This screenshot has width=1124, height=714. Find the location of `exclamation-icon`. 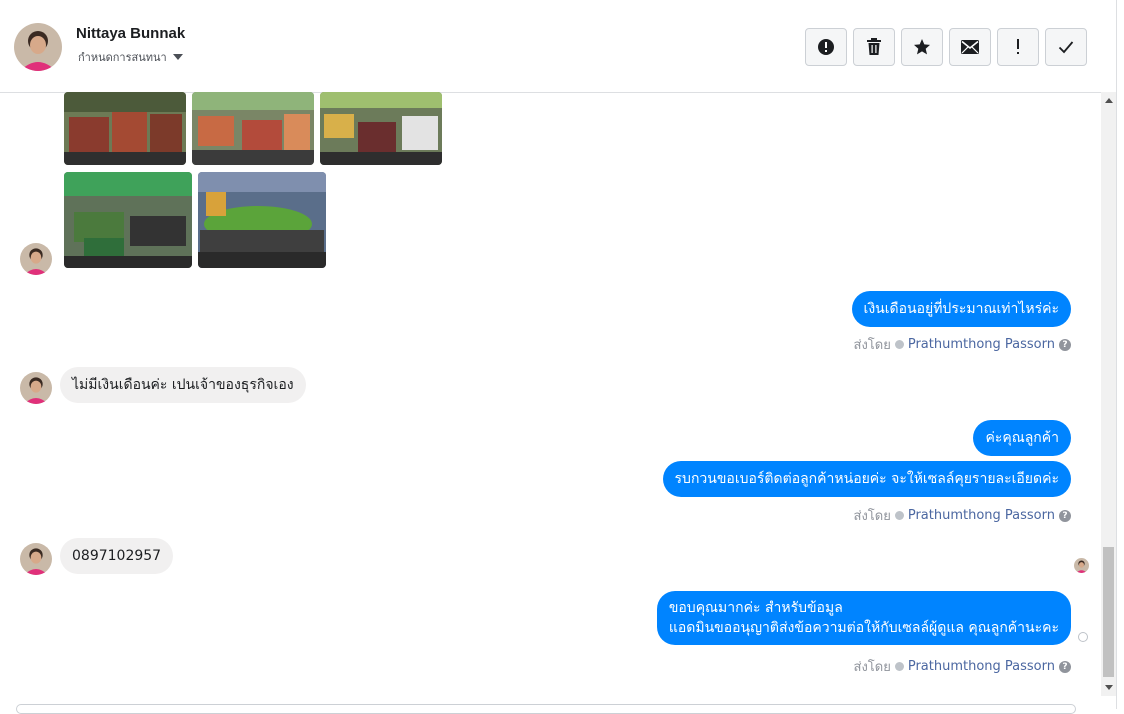

exclamation-icon is located at coordinates (1018, 46).